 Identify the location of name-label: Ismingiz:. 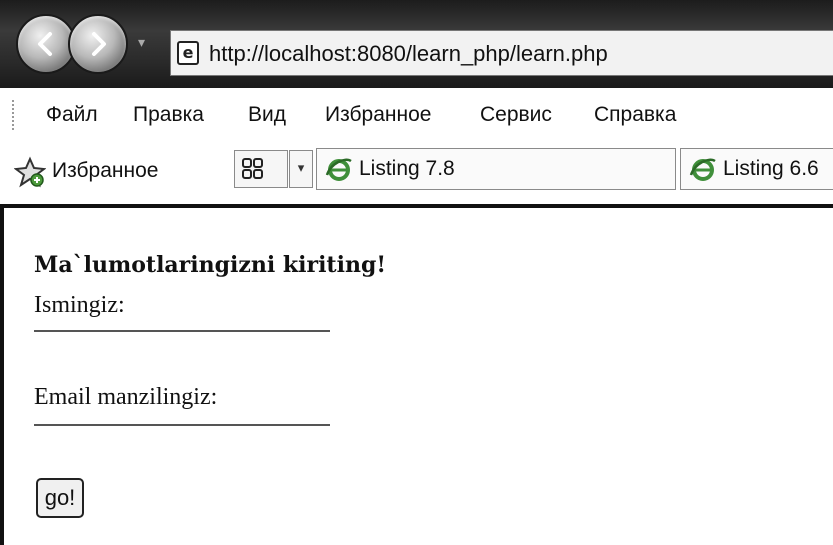
(79, 305).